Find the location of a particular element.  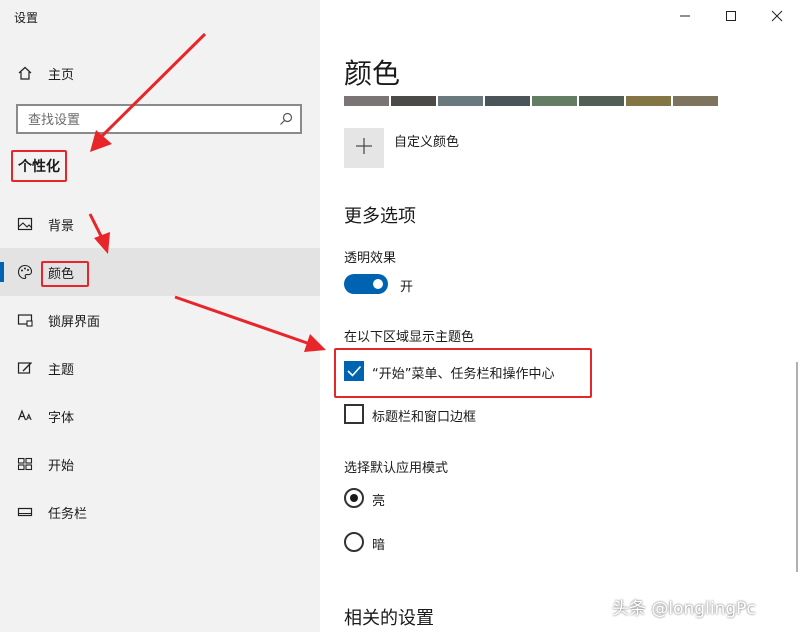

sidebar-item-taskbar: 任务栏 is located at coordinates (160, 512).